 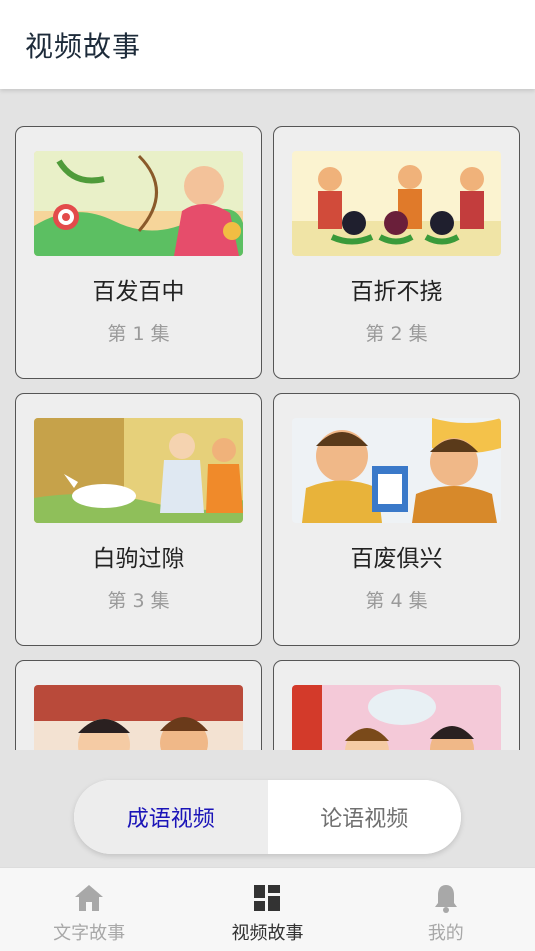 I want to click on tab-video-stories: 视频故事, so click(x=267, y=909).